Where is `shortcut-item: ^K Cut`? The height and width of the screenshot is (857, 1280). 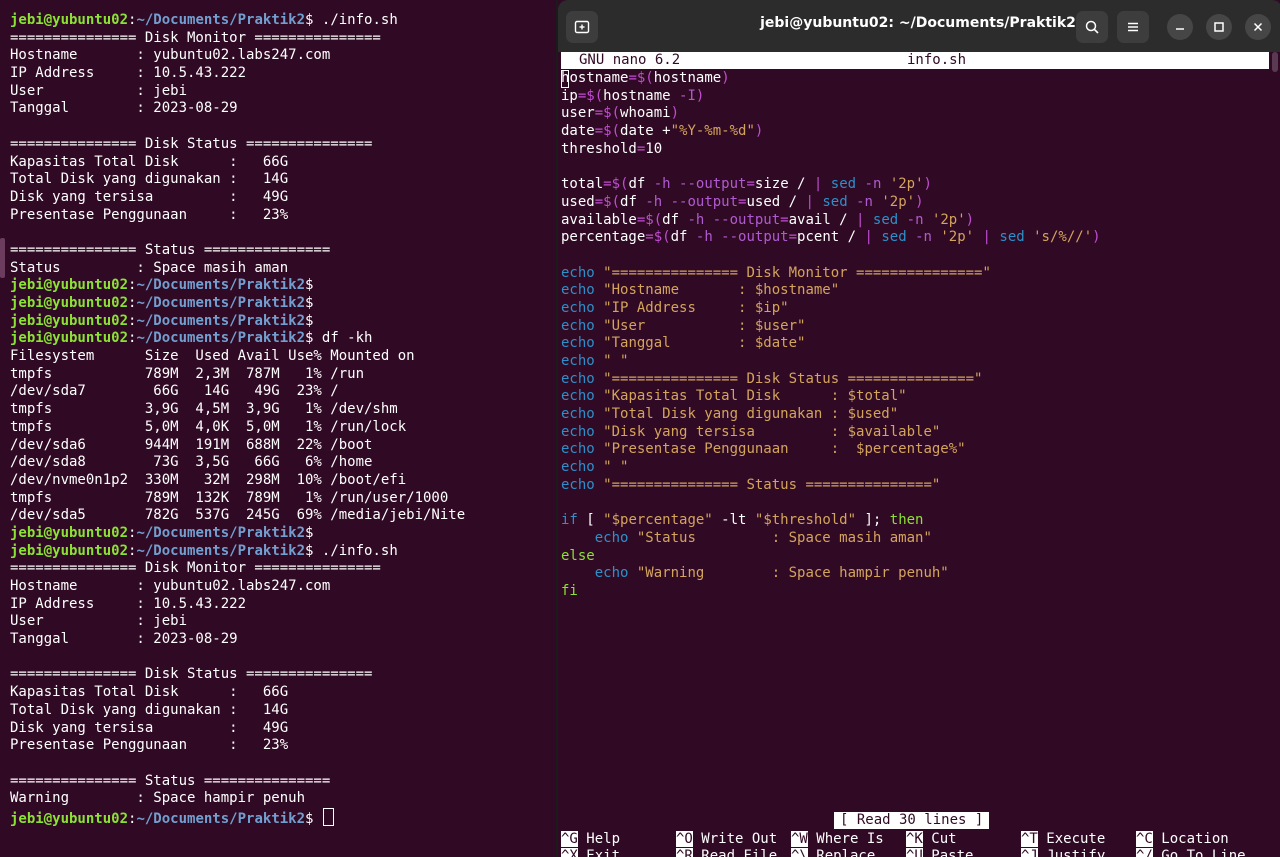 shortcut-item: ^K Cut is located at coordinates (931, 839).